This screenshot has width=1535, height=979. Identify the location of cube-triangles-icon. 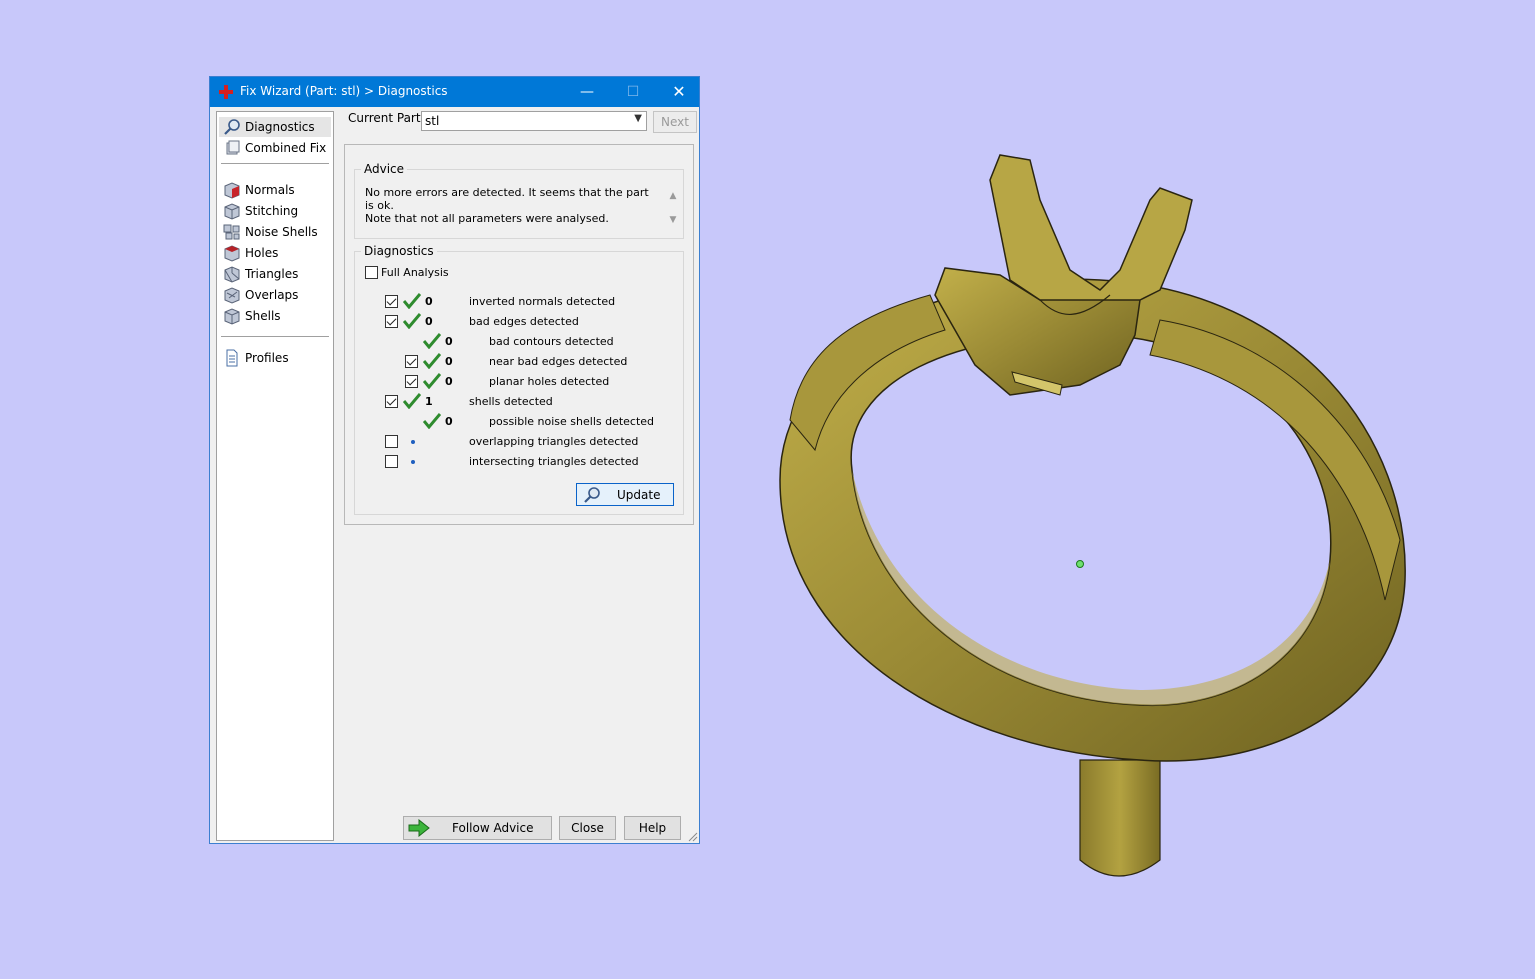
(232, 274).